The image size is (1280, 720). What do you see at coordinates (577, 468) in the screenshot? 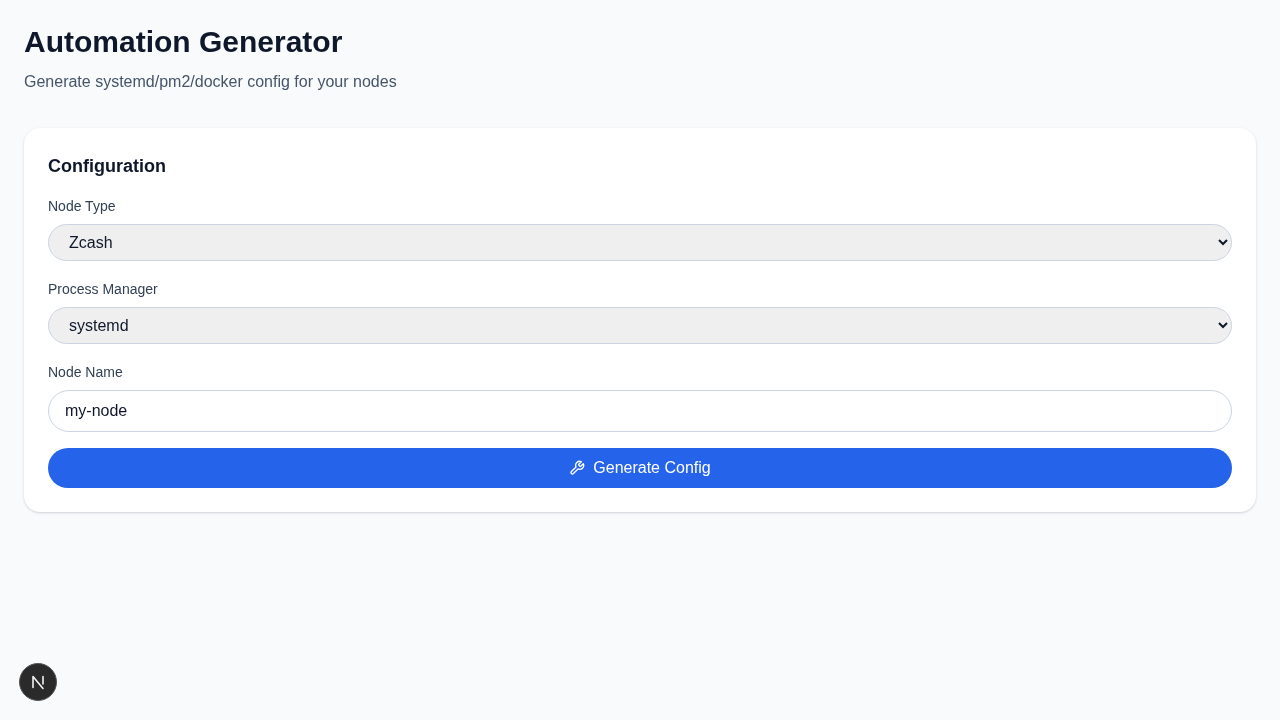
I see `wrench-icon` at bounding box center [577, 468].